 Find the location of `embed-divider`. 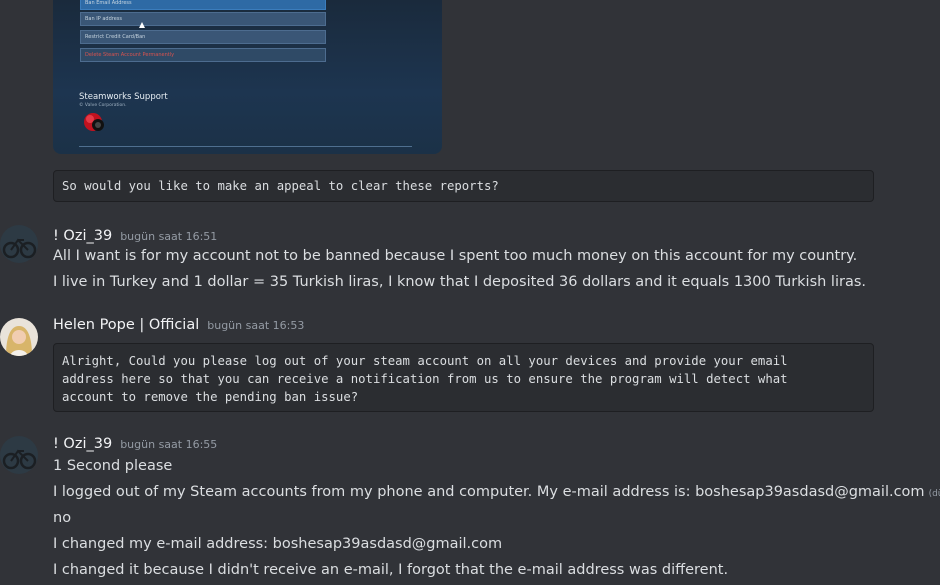

embed-divider is located at coordinates (245, 146).